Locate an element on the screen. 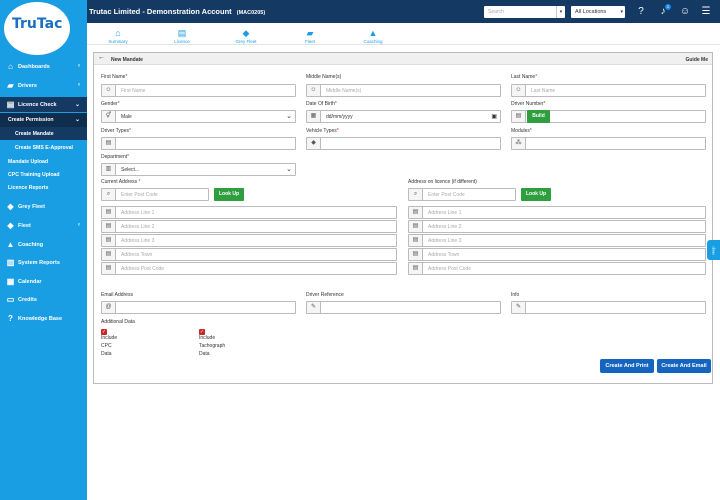 This screenshot has height=500, width=720. sidebar-item-coaching: ▲ Coaching is located at coordinates (43, 244).